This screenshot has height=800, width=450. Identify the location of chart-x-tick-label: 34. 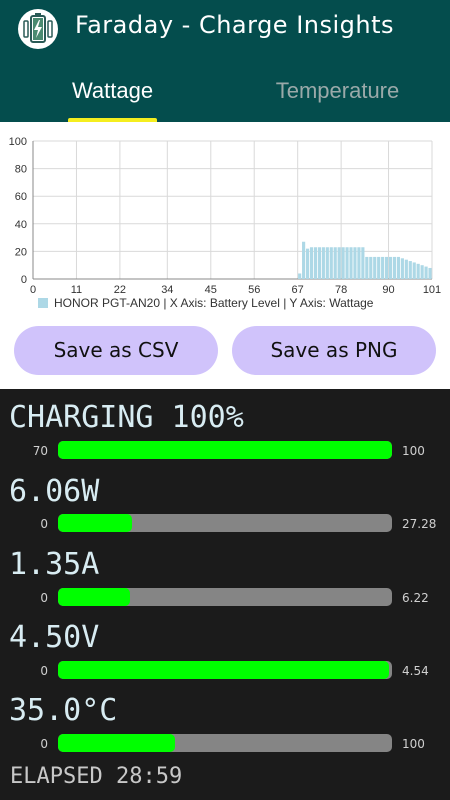
(167, 290).